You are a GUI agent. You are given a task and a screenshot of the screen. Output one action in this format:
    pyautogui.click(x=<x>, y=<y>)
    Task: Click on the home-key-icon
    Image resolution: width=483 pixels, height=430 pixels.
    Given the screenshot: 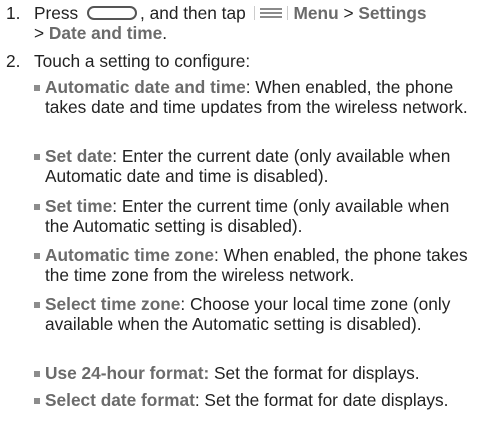 What is the action you would take?
    pyautogui.click(x=112, y=12)
    